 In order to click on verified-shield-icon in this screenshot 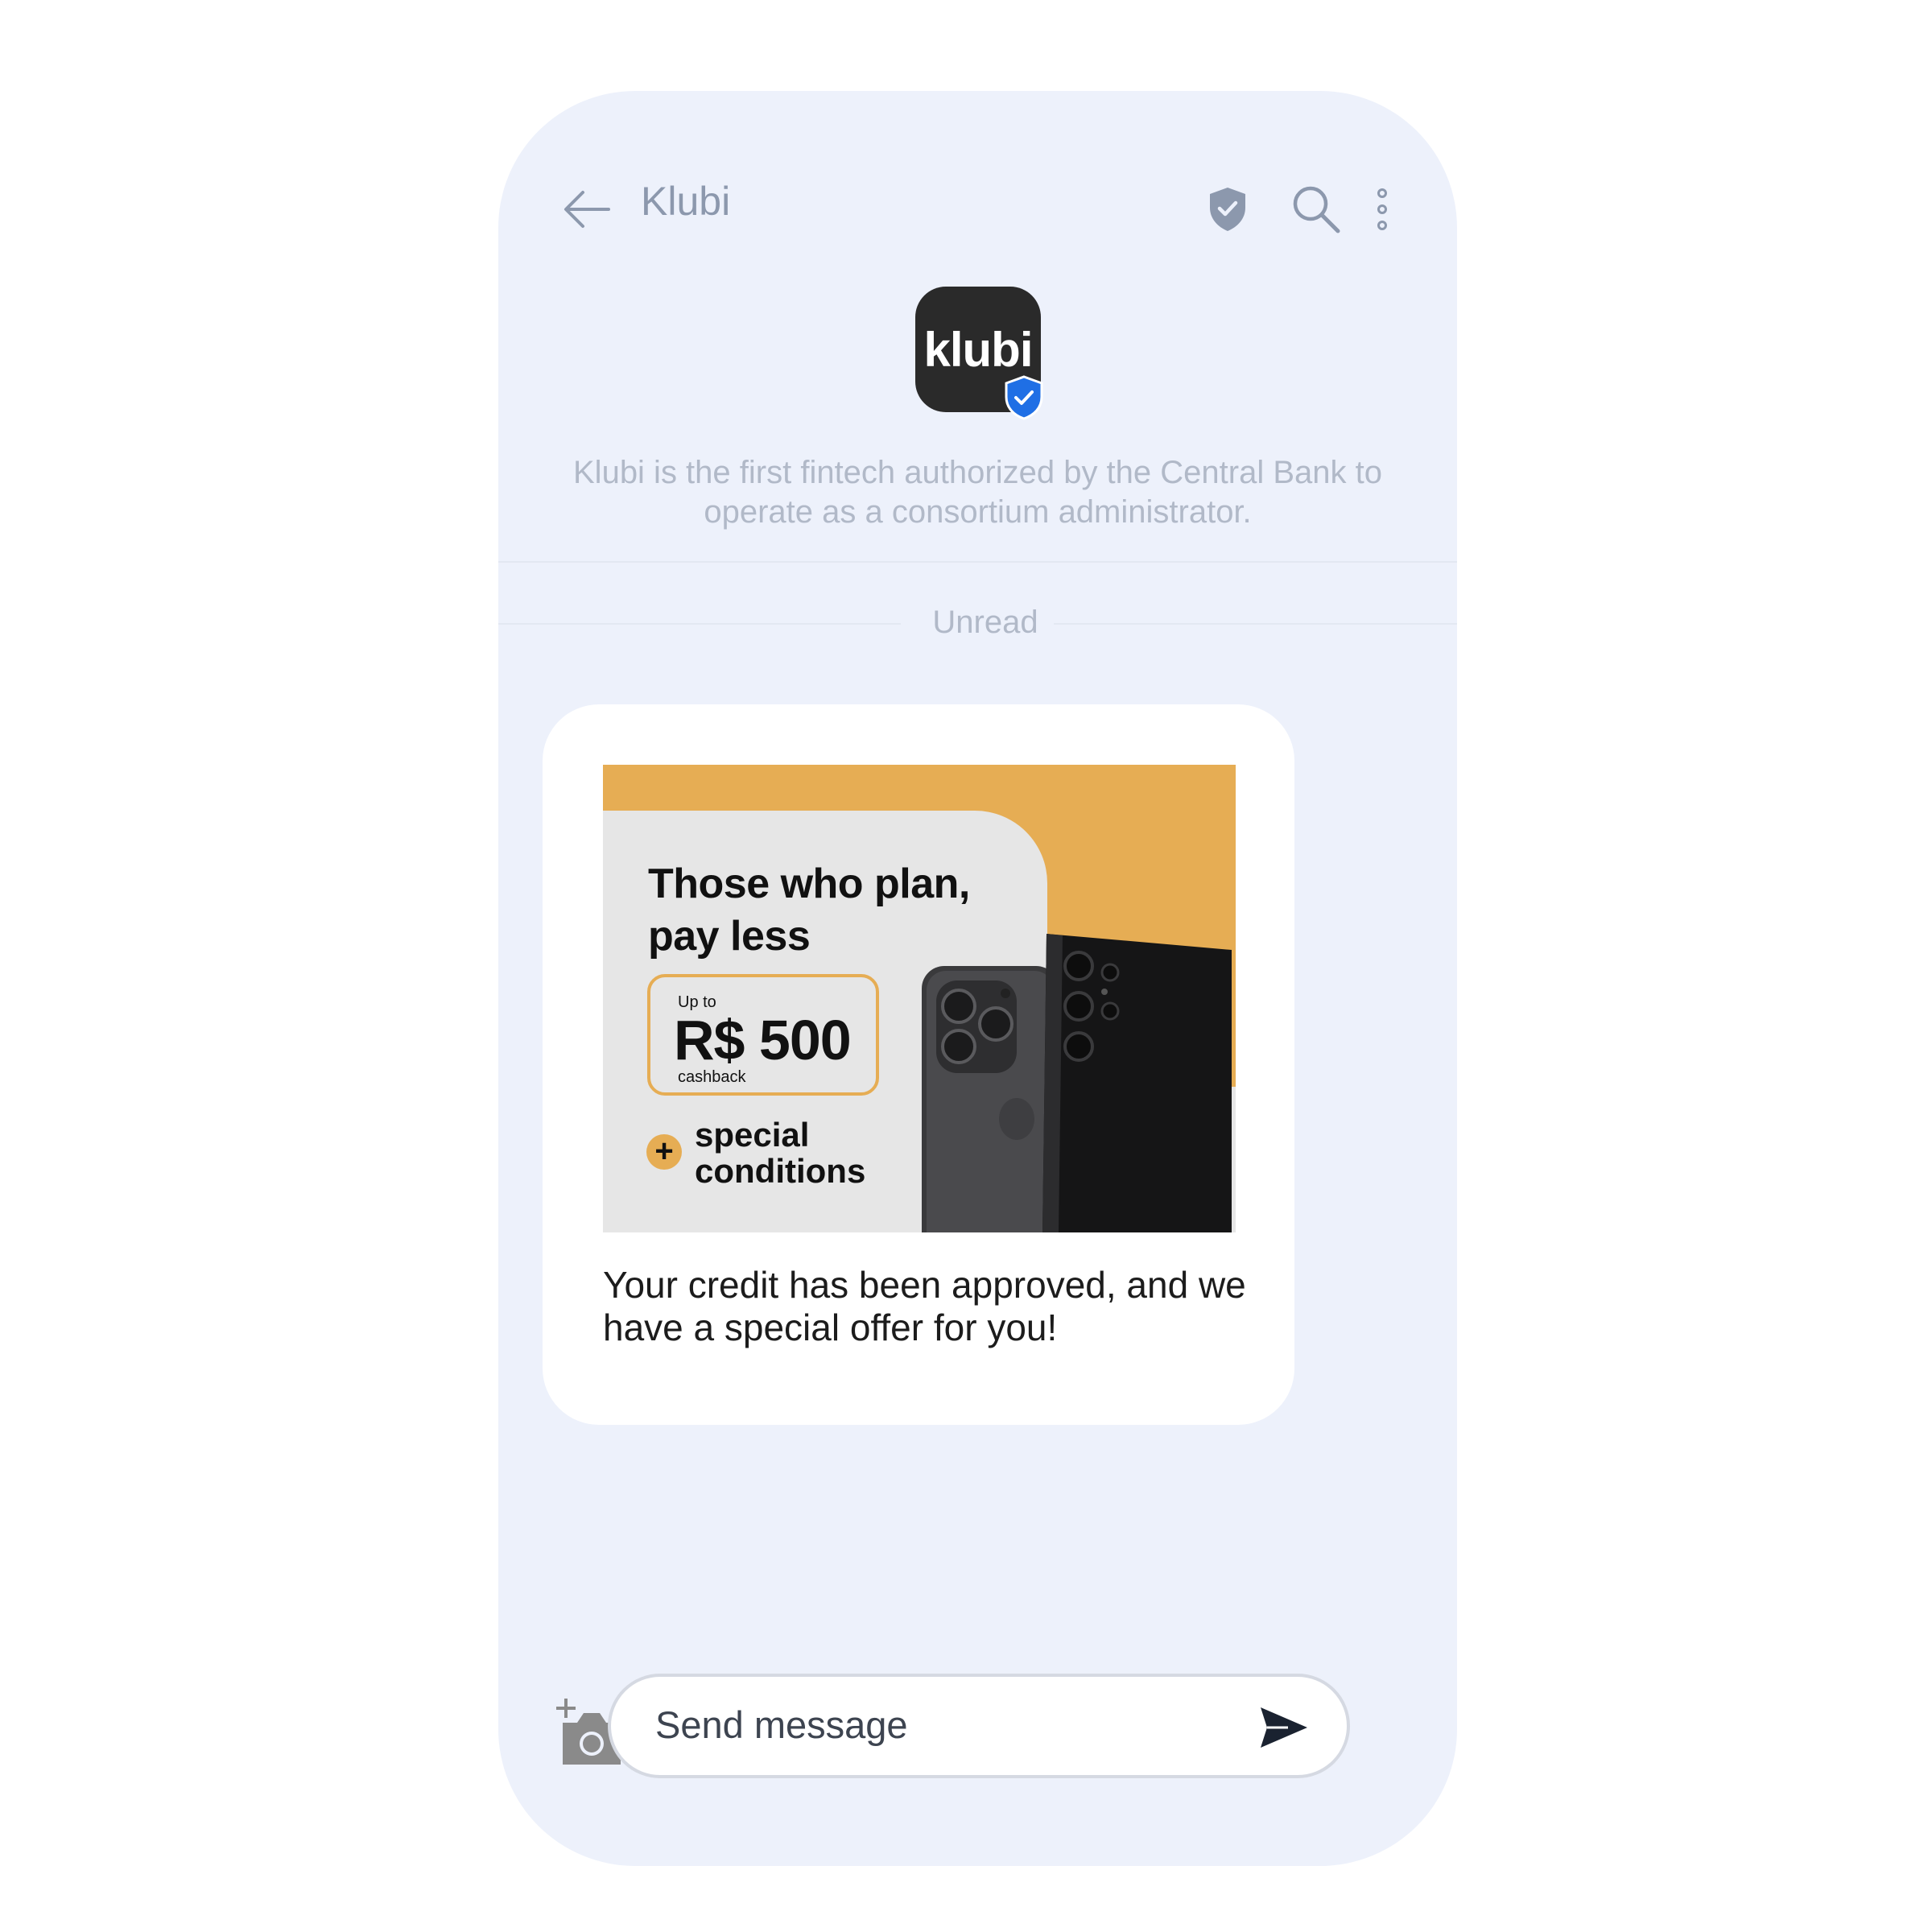, I will do `click(1024, 397)`.